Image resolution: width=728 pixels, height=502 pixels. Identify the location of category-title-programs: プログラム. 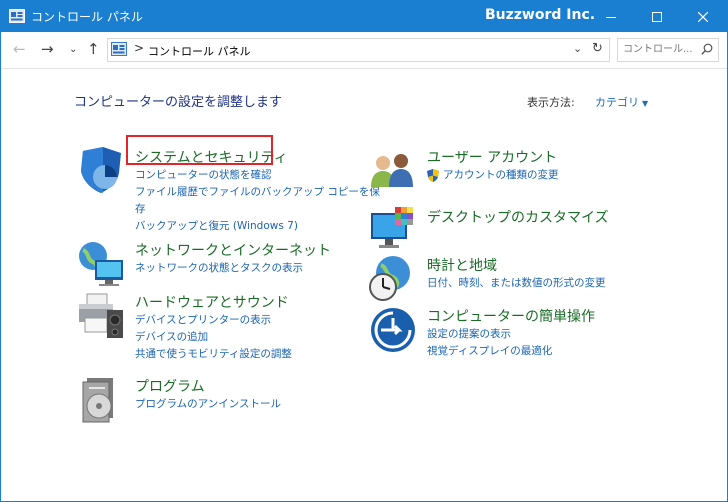
(170, 386).